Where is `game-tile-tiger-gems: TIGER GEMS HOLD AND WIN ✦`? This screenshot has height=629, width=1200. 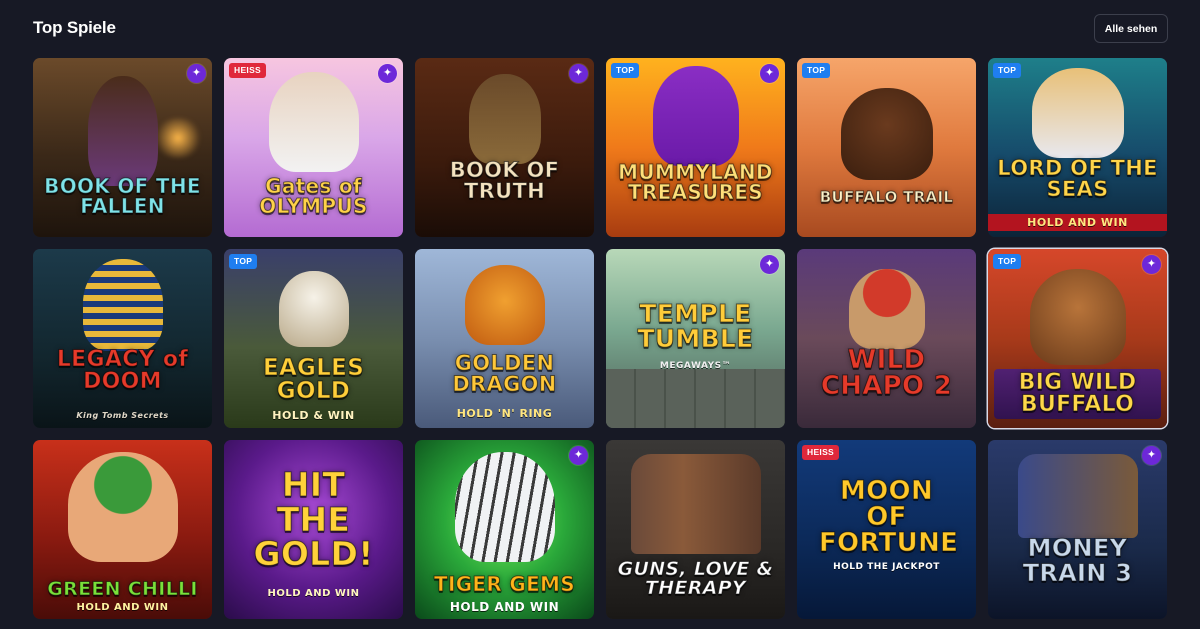 game-tile-tiger-gems: TIGER GEMS HOLD AND WIN ✦ is located at coordinates (504, 529).